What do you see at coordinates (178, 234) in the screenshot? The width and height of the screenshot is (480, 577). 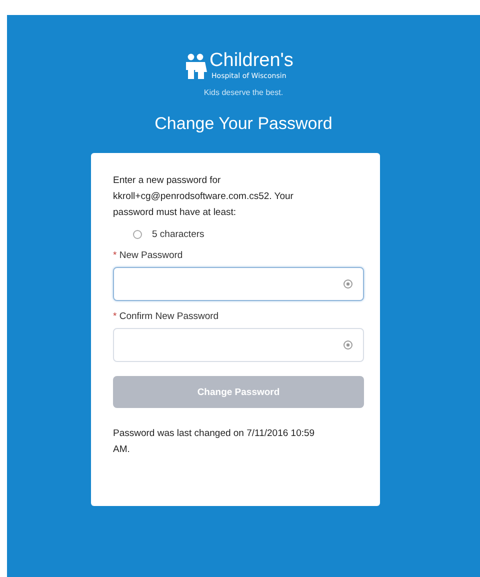 I see `requirement-label: 5 characters` at bounding box center [178, 234].